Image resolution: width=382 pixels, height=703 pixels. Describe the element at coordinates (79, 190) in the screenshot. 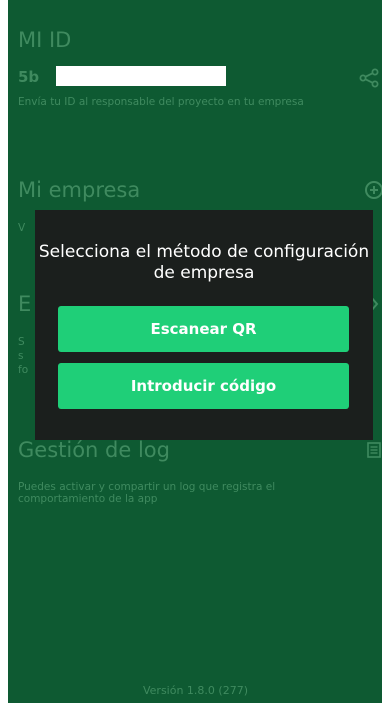

I see `mi-empresa-title: Mi empresa` at that location.